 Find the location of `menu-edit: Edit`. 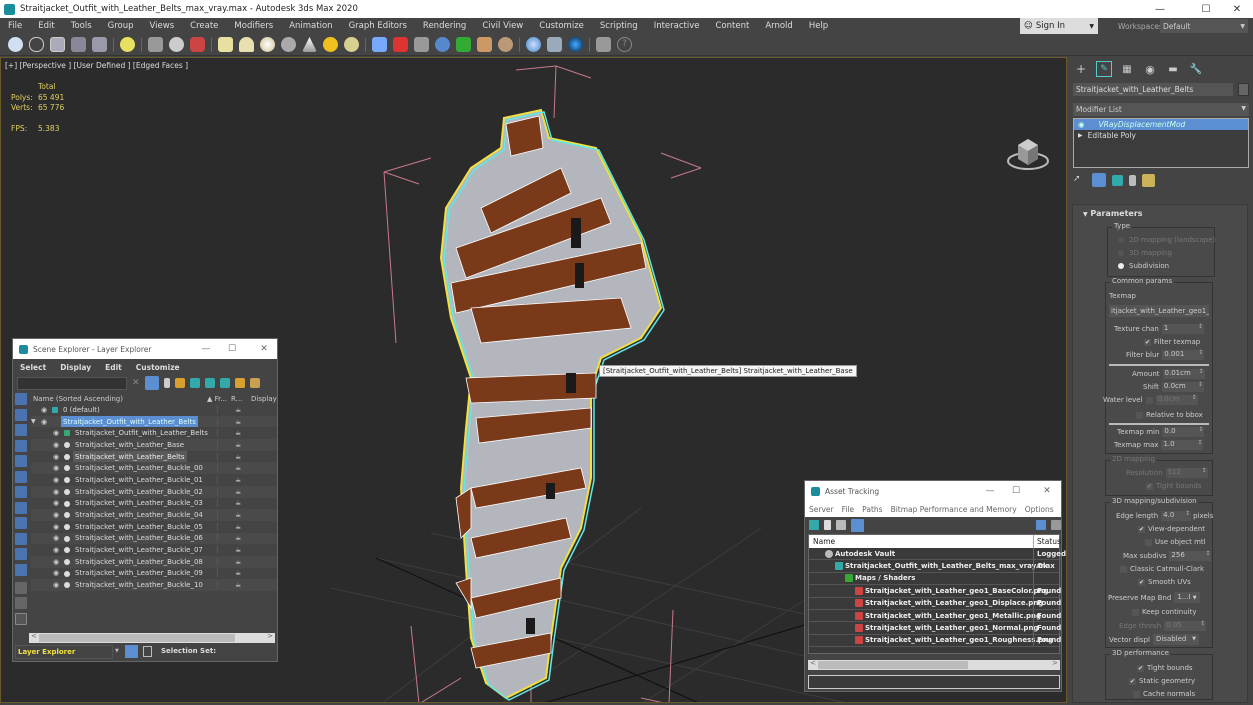

menu-edit: Edit is located at coordinates (46, 26).